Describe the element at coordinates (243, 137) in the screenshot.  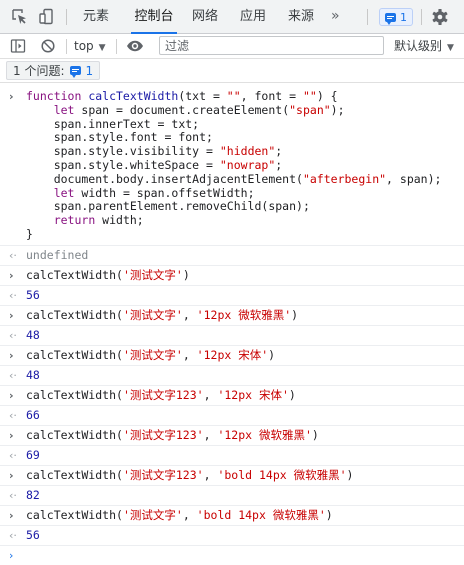
I see `code-line: span.style.font = font;` at that location.